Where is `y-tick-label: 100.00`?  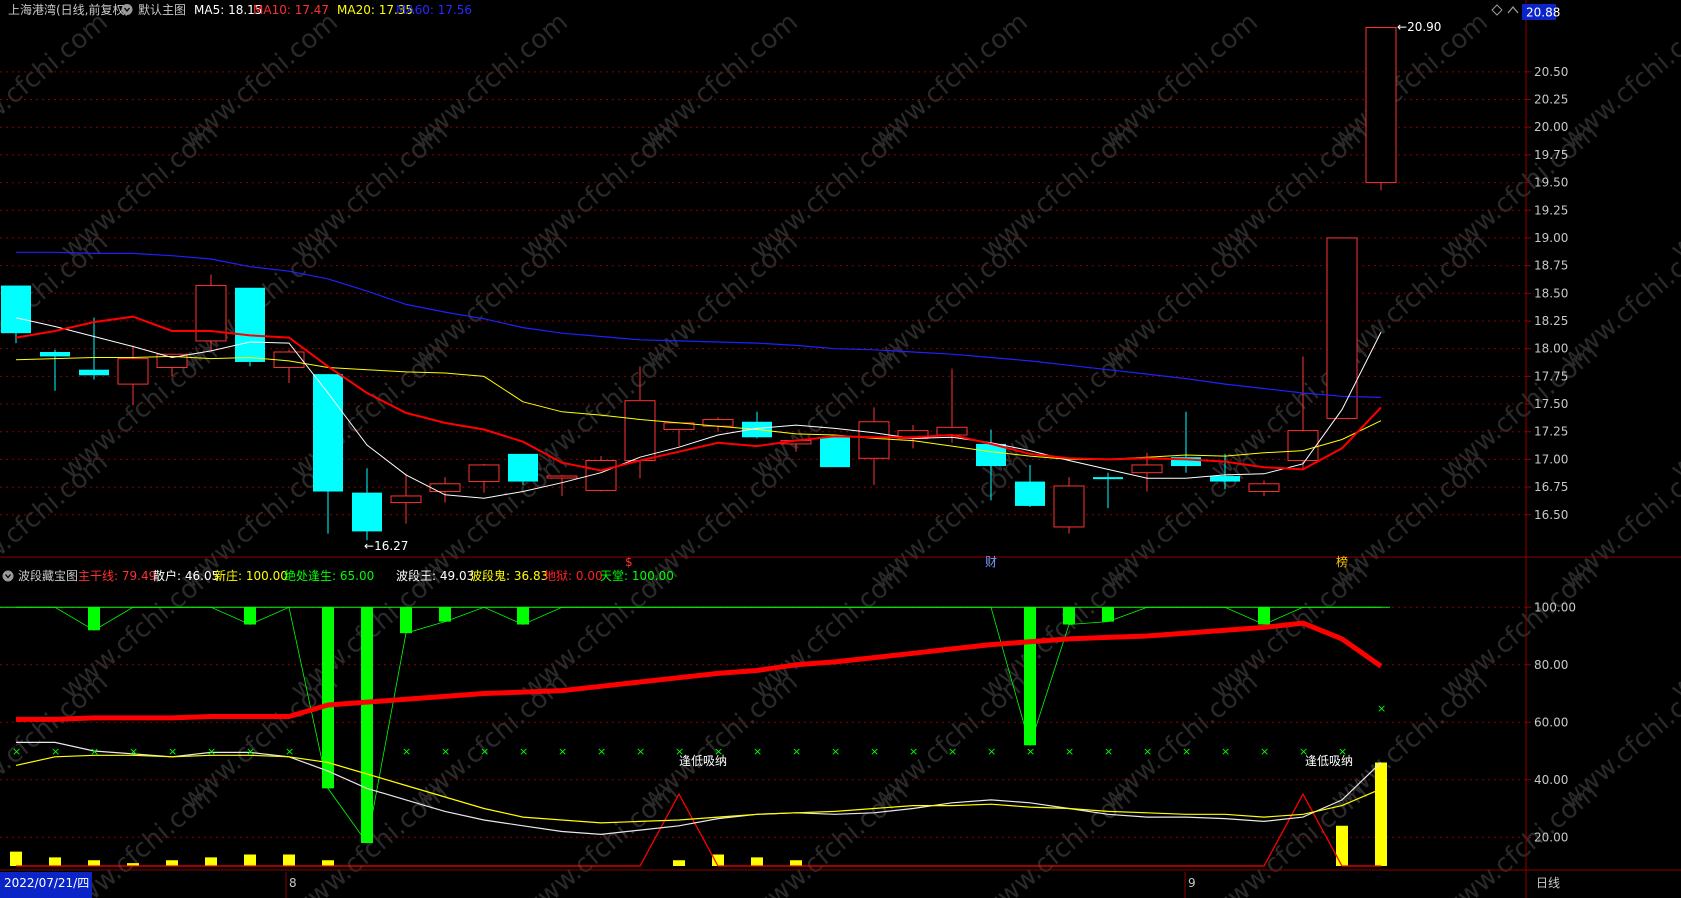 y-tick-label: 100.00 is located at coordinates (1555, 607).